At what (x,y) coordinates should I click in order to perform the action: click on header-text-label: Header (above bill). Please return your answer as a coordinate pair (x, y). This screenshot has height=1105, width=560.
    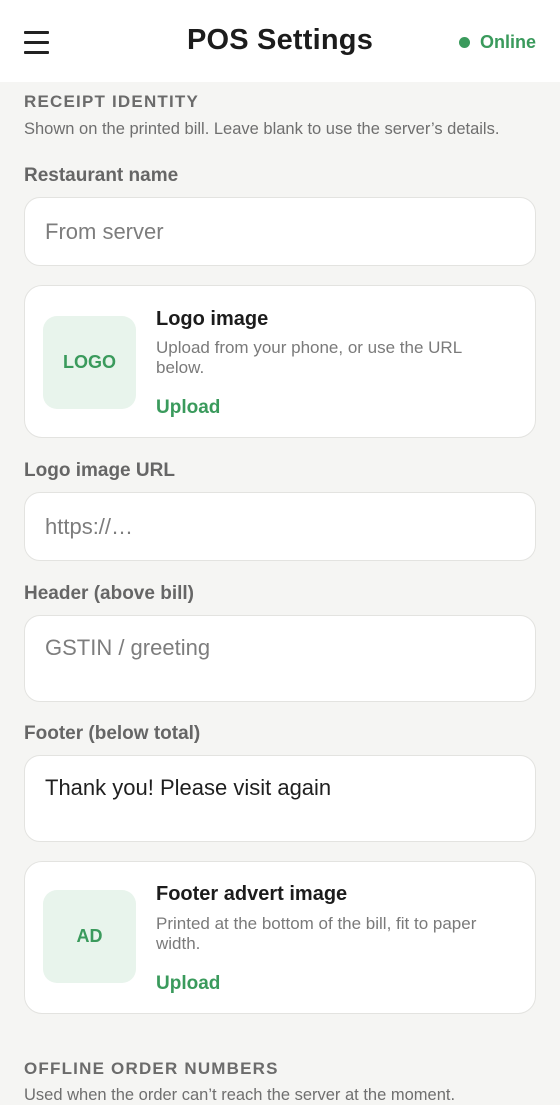
    Looking at the image, I should click on (109, 593).